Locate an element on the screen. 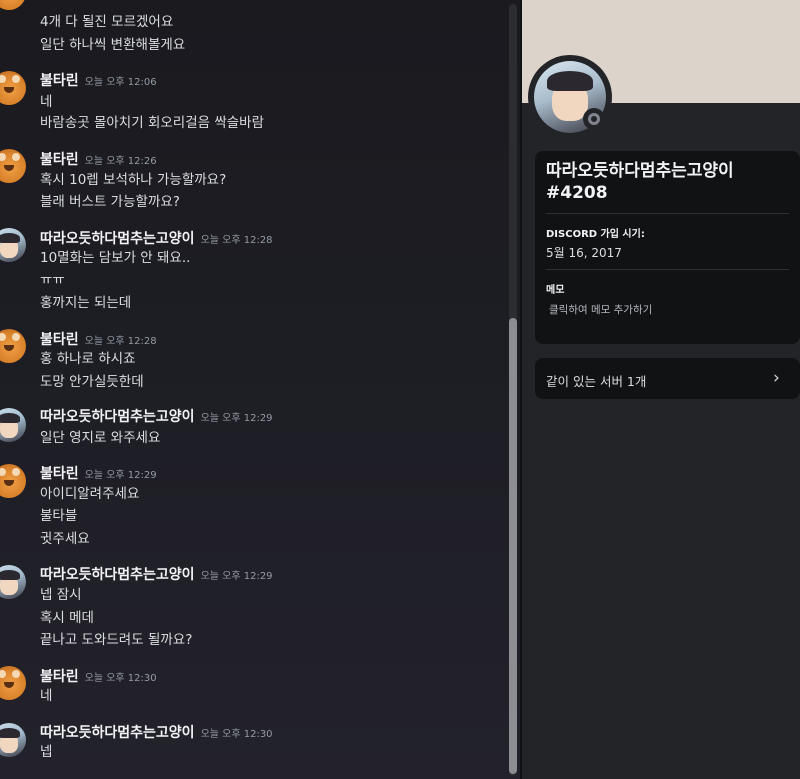 The width and height of the screenshot is (800, 779). message-line: 홍까지는 되는데 is located at coordinates (86, 303).